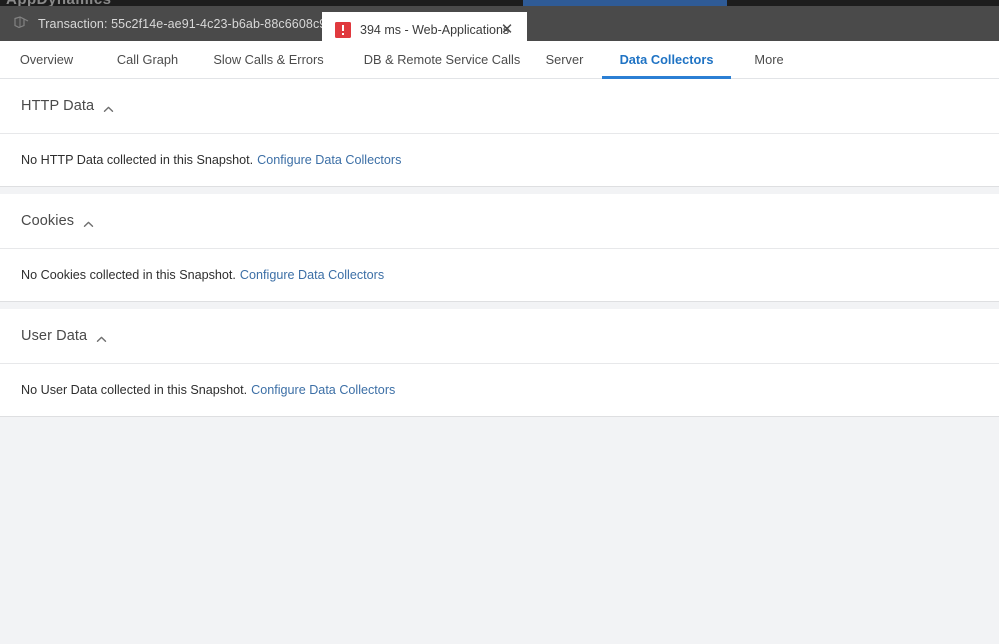  I want to click on nav-tab-more: More, so click(769, 59).